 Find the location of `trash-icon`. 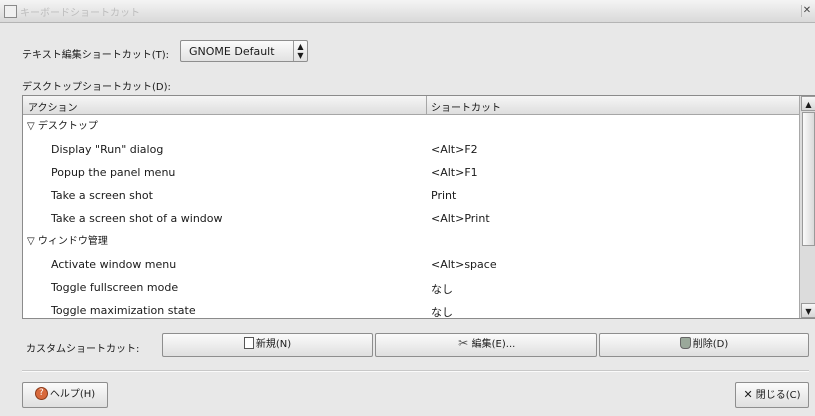

trash-icon is located at coordinates (685, 343).